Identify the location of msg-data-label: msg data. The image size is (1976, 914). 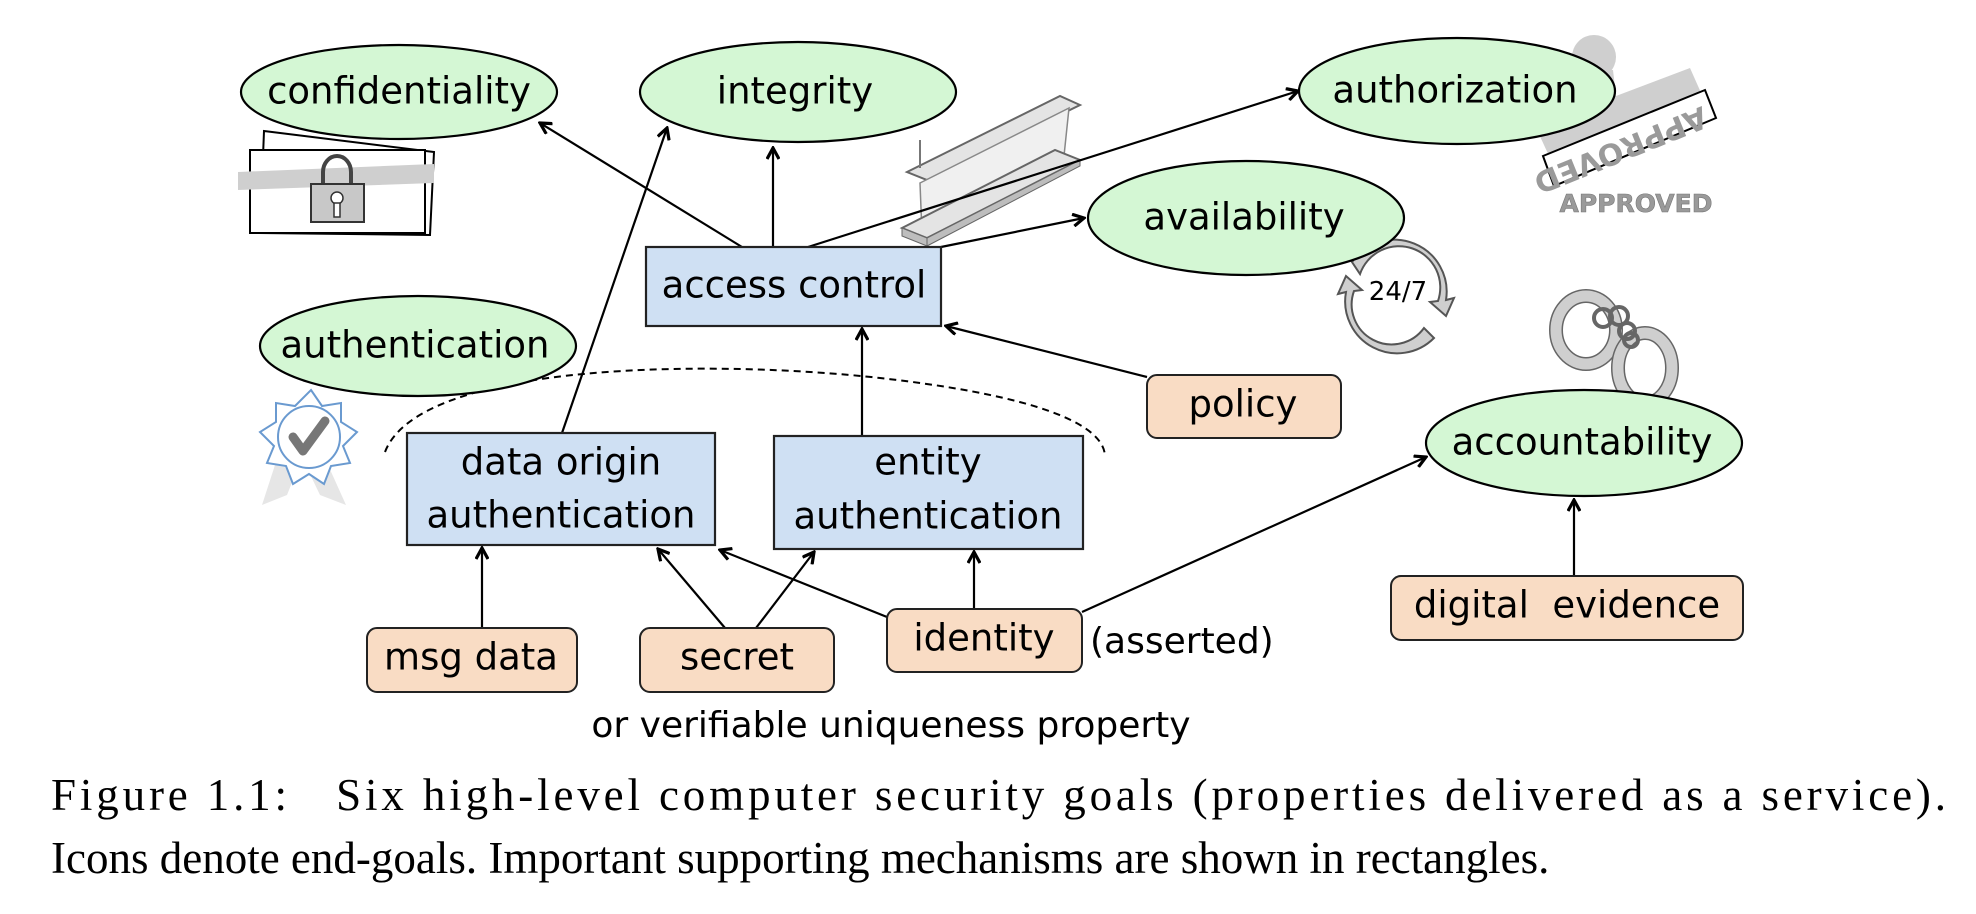
(471, 657).